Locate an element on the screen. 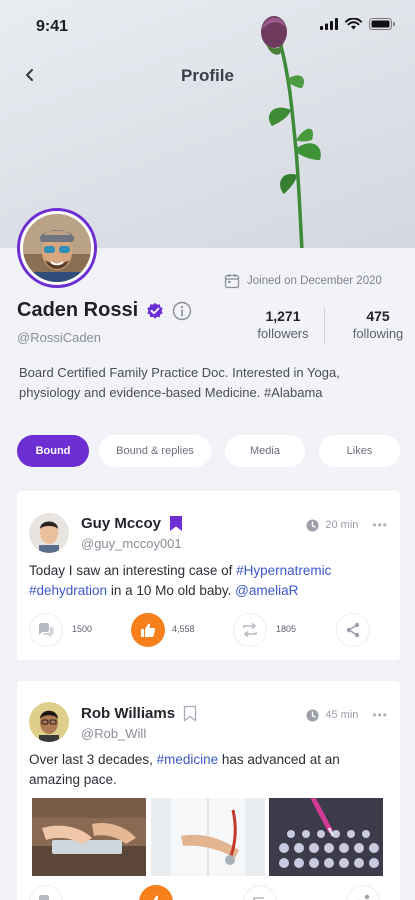  author-handle: @Rob_Will is located at coordinates (114, 733).